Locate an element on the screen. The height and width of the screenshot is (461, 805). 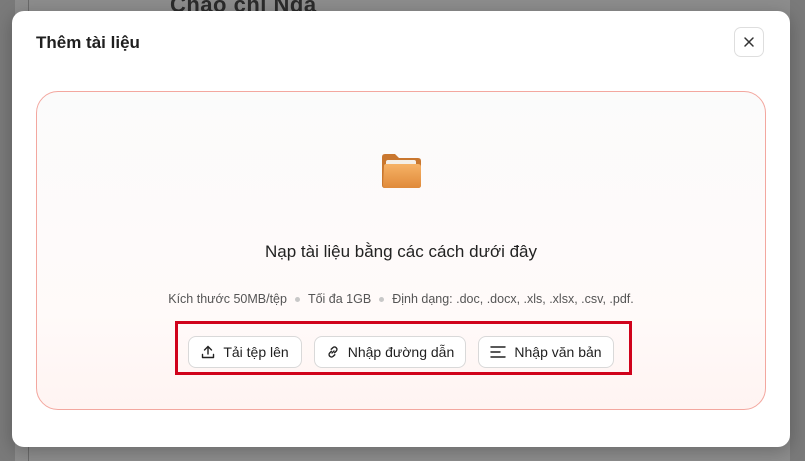
upload-file-label: Tải tệp lên is located at coordinates (256, 352).